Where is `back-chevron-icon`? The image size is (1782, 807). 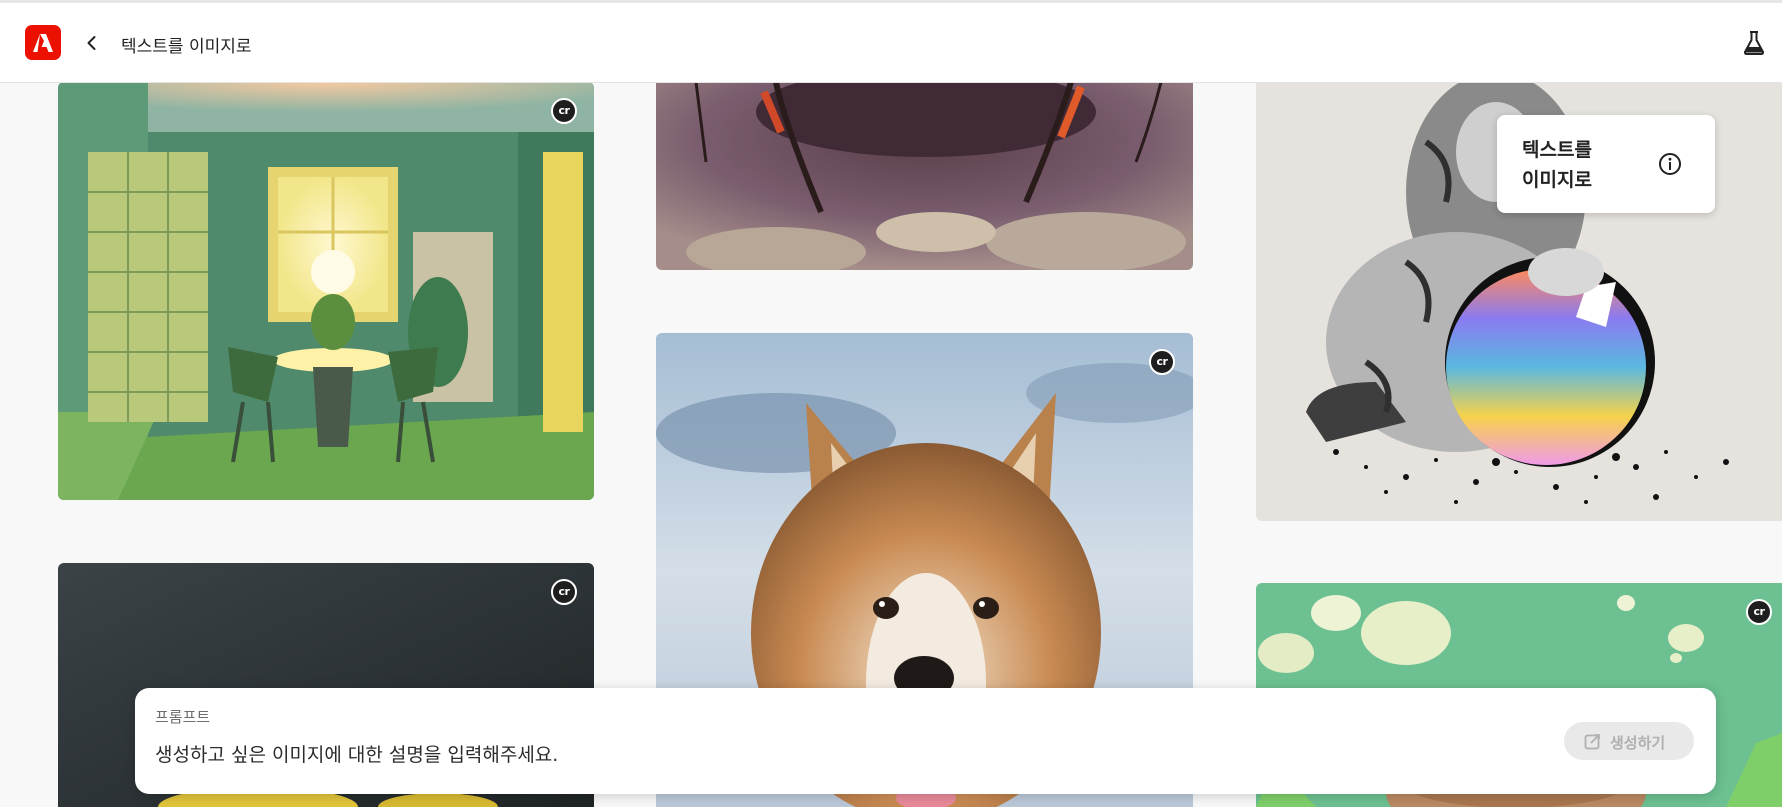
back-chevron-icon is located at coordinates (92, 43).